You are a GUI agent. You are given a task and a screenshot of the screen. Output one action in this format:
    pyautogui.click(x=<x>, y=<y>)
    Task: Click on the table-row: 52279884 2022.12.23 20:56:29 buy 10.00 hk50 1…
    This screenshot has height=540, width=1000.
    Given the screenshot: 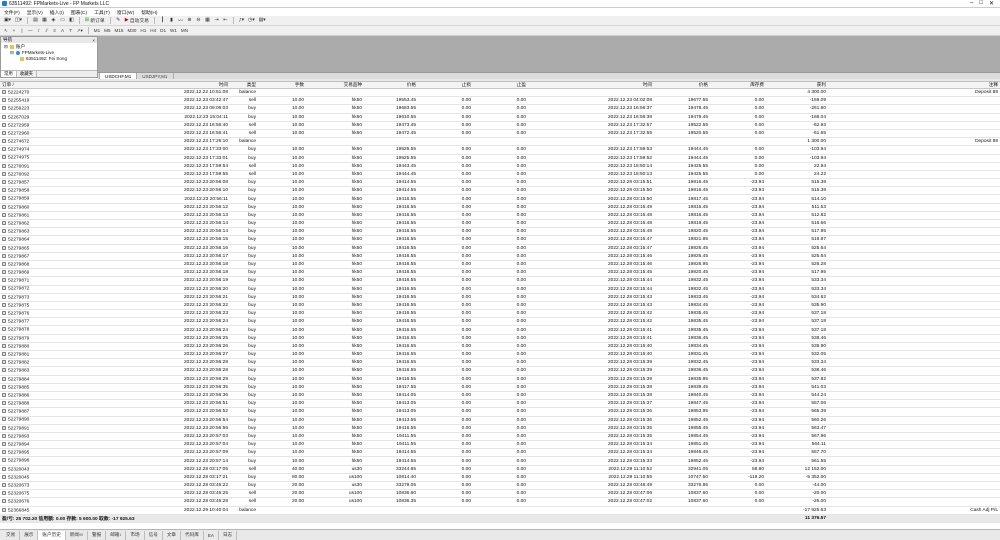 What is the action you would take?
    pyautogui.click(x=500, y=379)
    